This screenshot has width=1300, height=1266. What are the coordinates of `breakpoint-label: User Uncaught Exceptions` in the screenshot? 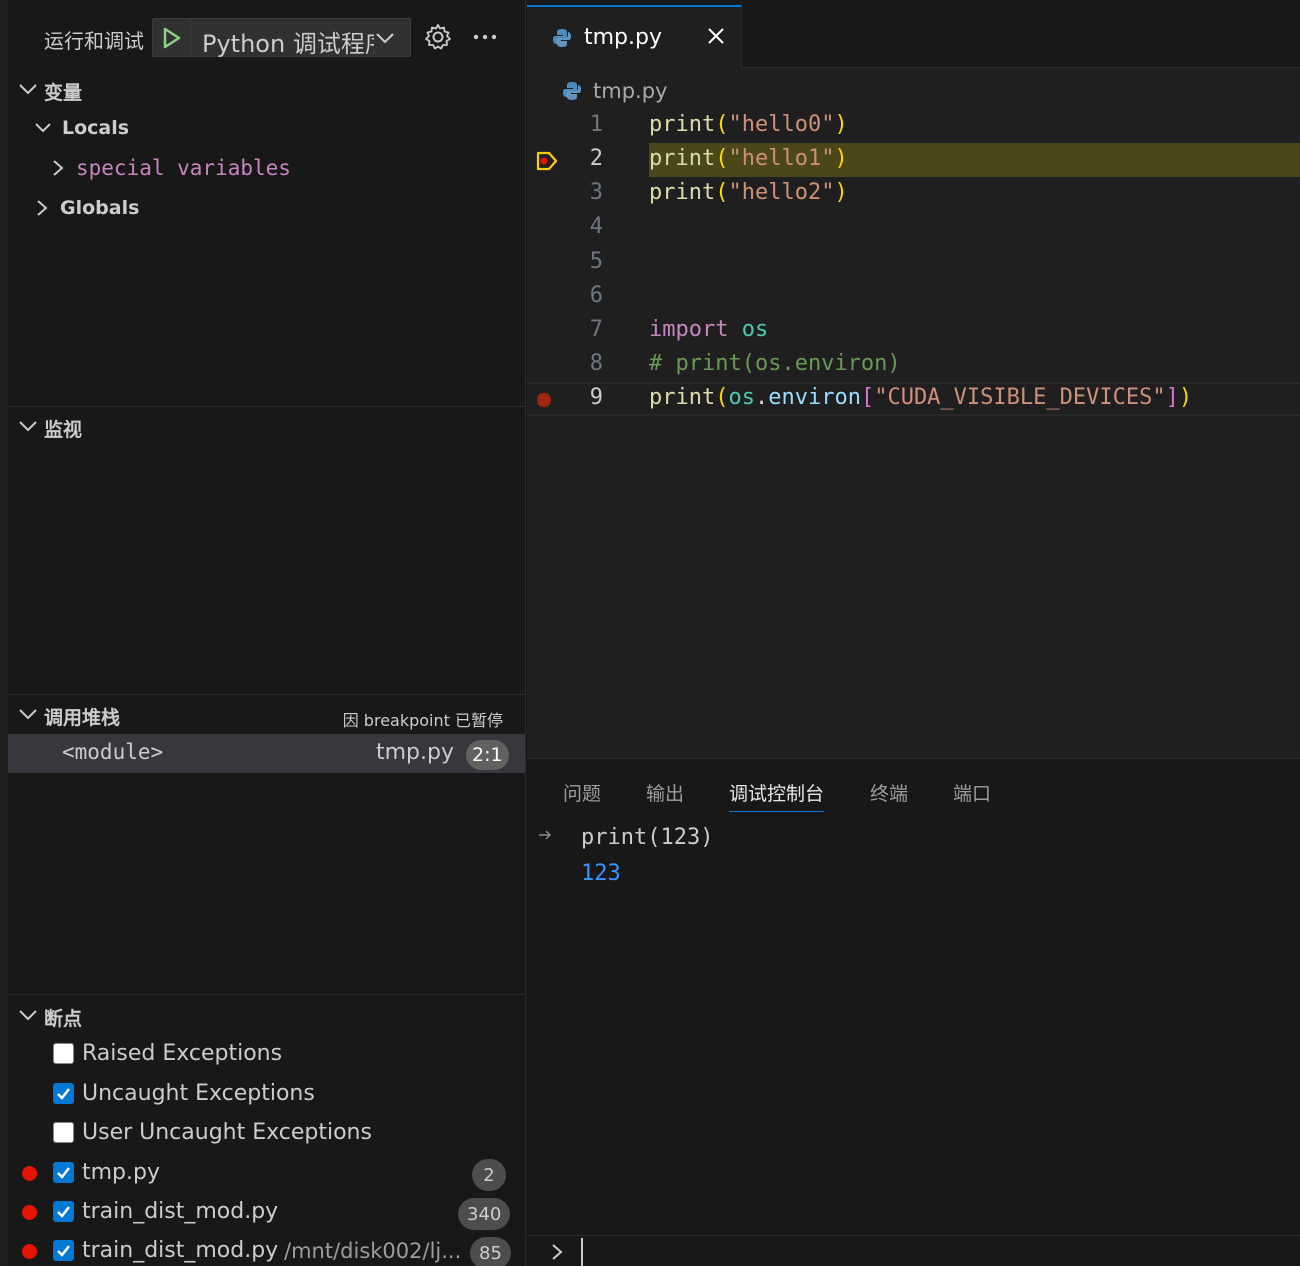 It's located at (227, 1132).